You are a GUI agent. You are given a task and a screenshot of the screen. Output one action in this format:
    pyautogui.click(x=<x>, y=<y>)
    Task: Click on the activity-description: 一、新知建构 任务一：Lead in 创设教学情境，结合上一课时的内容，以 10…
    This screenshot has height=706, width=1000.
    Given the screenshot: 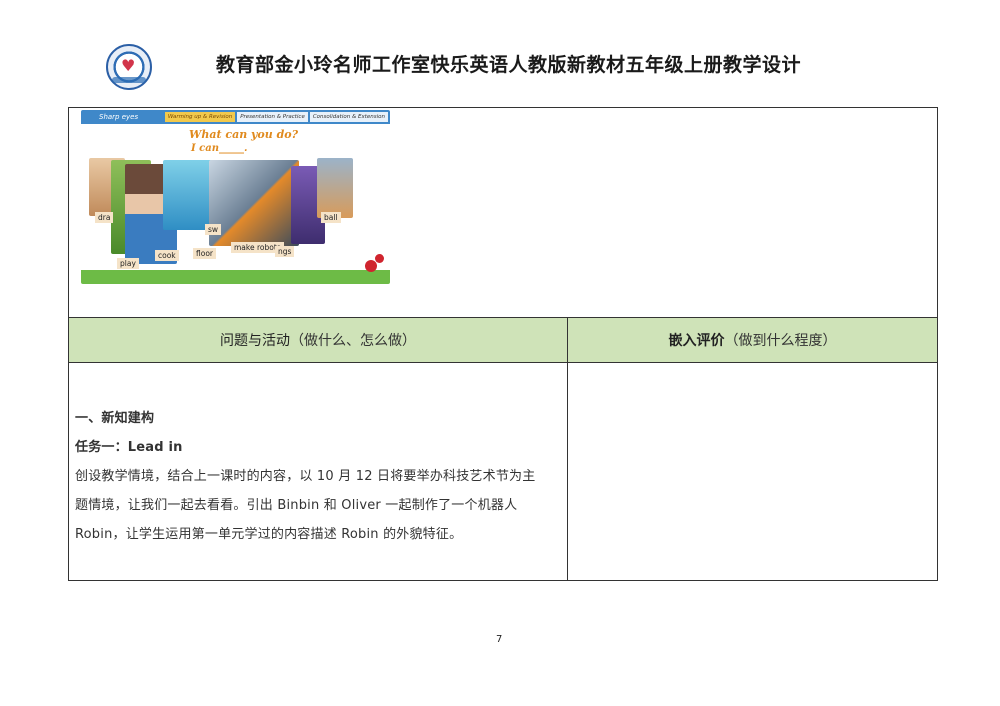 What is the action you would take?
    pyautogui.click(x=317, y=476)
    